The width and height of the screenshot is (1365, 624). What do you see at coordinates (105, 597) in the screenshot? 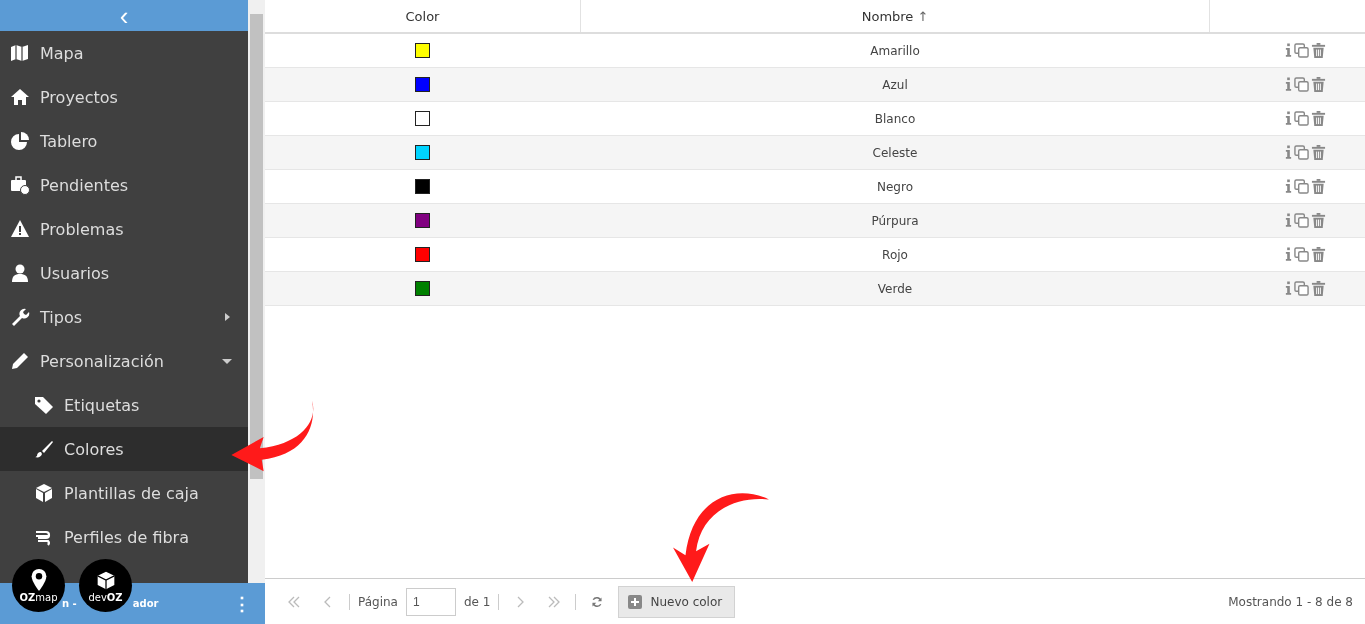
I see `logo-text: devOZ` at bounding box center [105, 597].